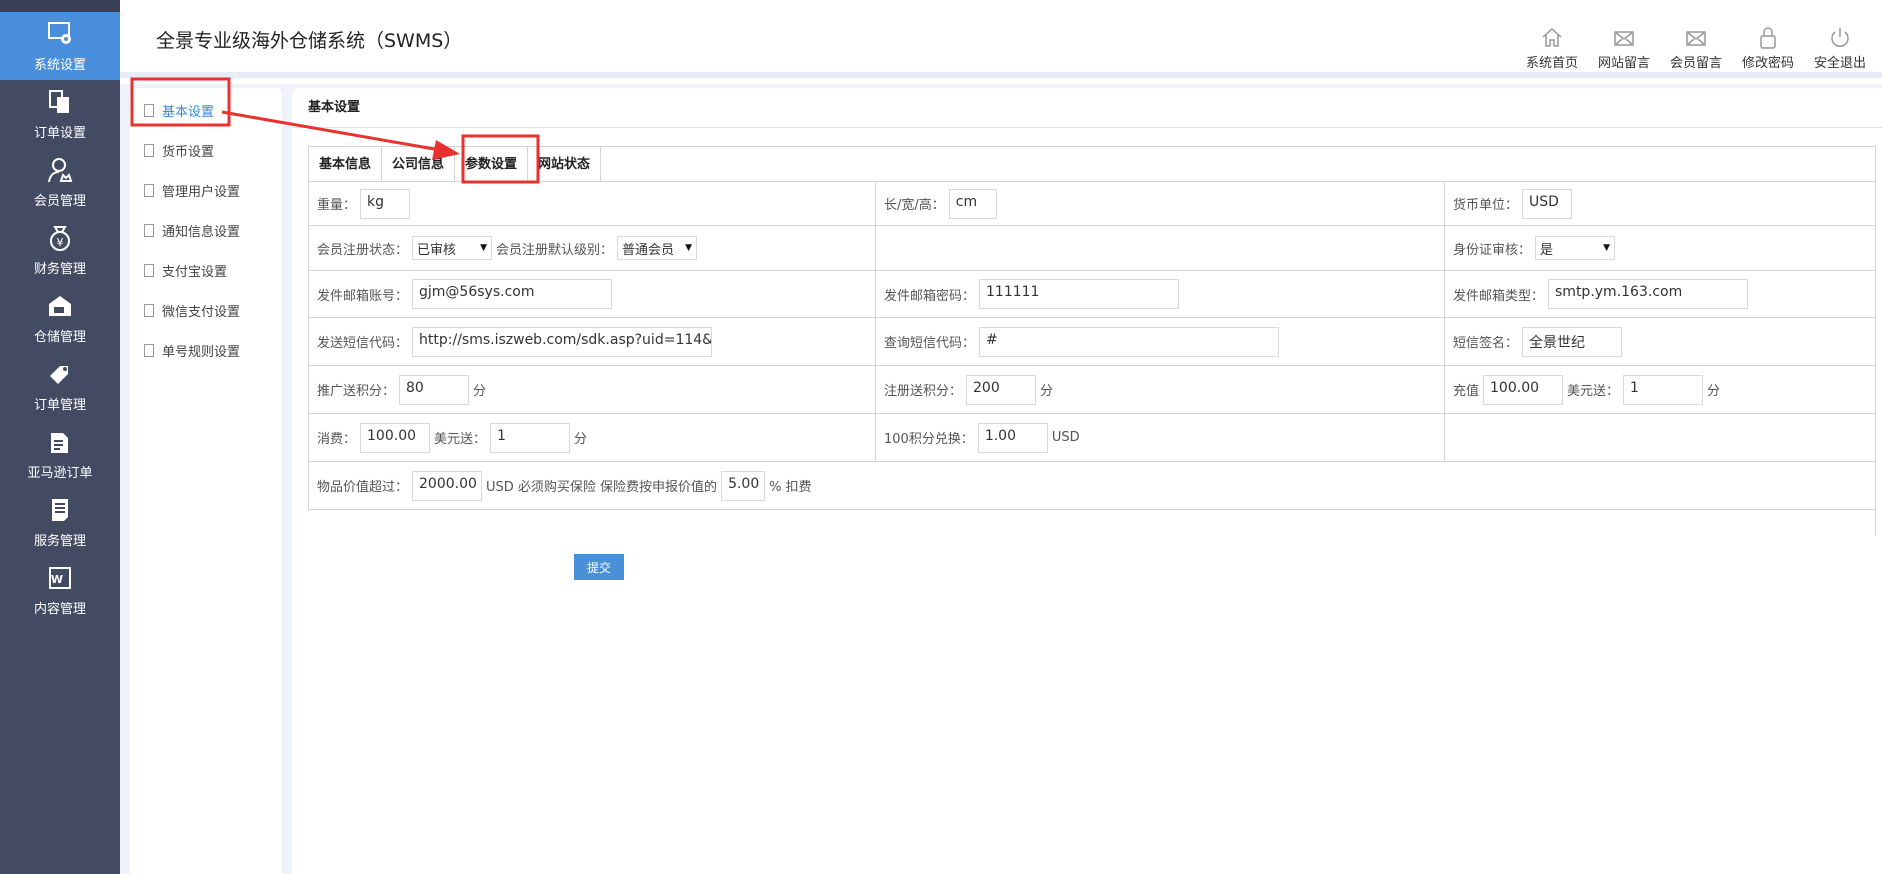  I want to click on submenu-item-number-rules: 单号规则设置, so click(192, 350).